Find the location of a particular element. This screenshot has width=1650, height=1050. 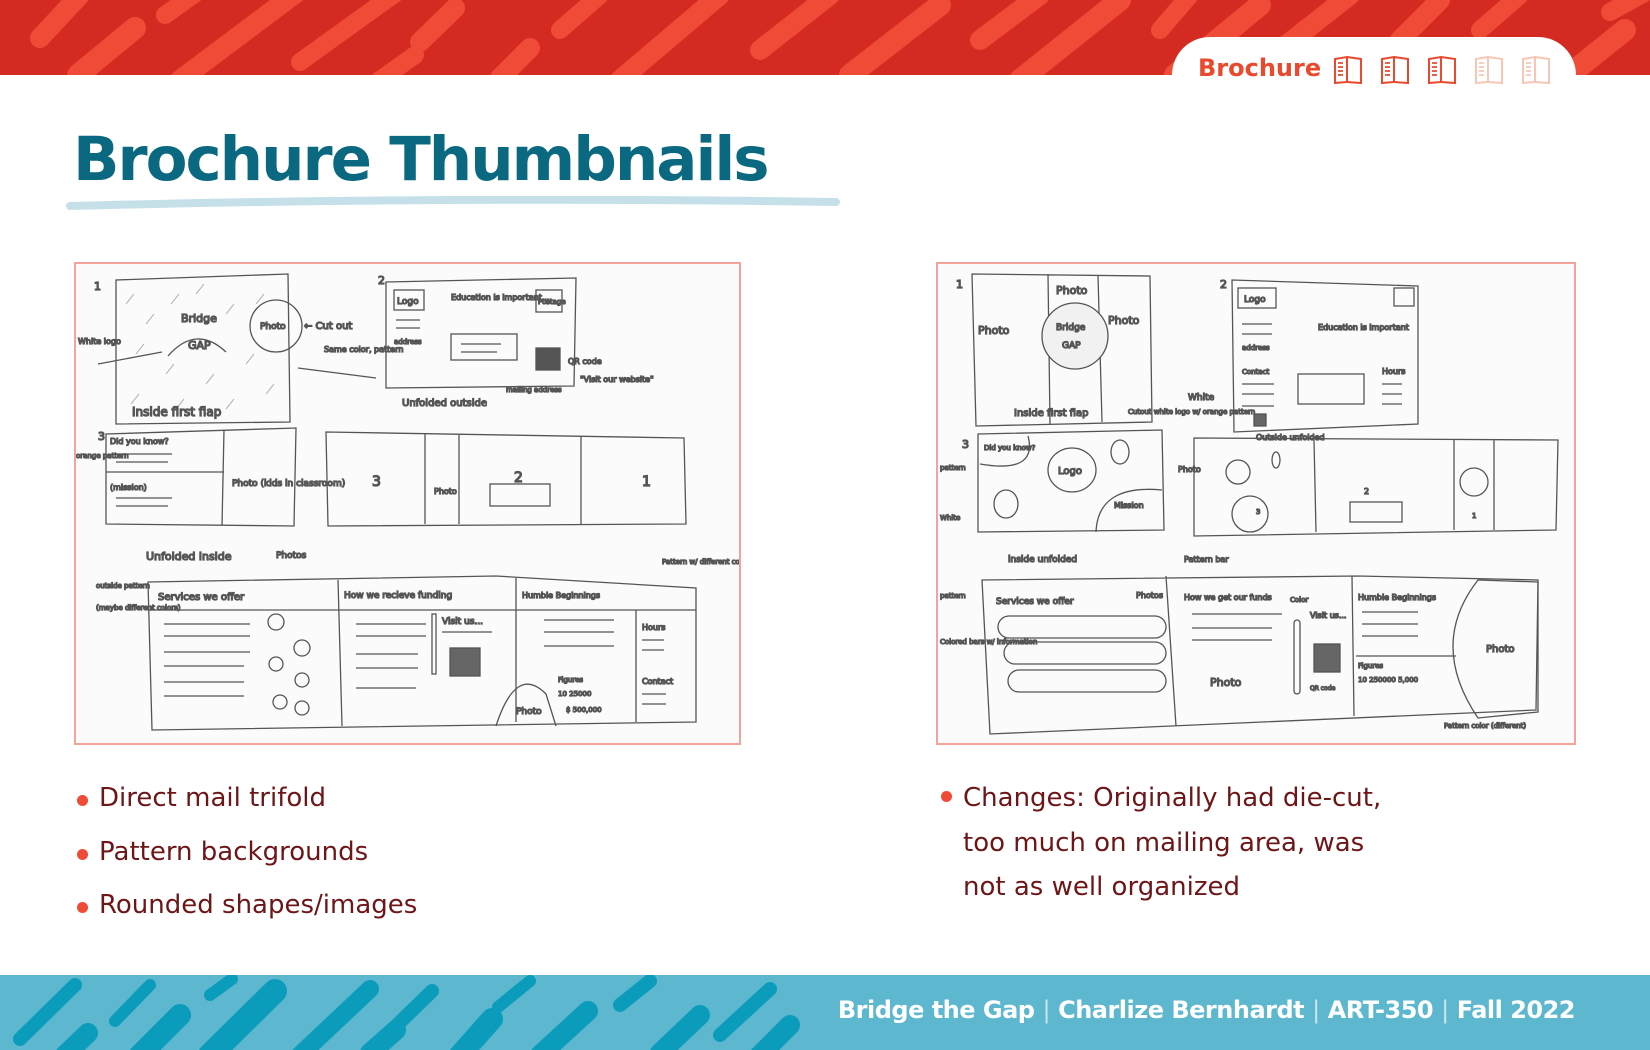

sketch-label: mailing address is located at coordinates (534, 390).